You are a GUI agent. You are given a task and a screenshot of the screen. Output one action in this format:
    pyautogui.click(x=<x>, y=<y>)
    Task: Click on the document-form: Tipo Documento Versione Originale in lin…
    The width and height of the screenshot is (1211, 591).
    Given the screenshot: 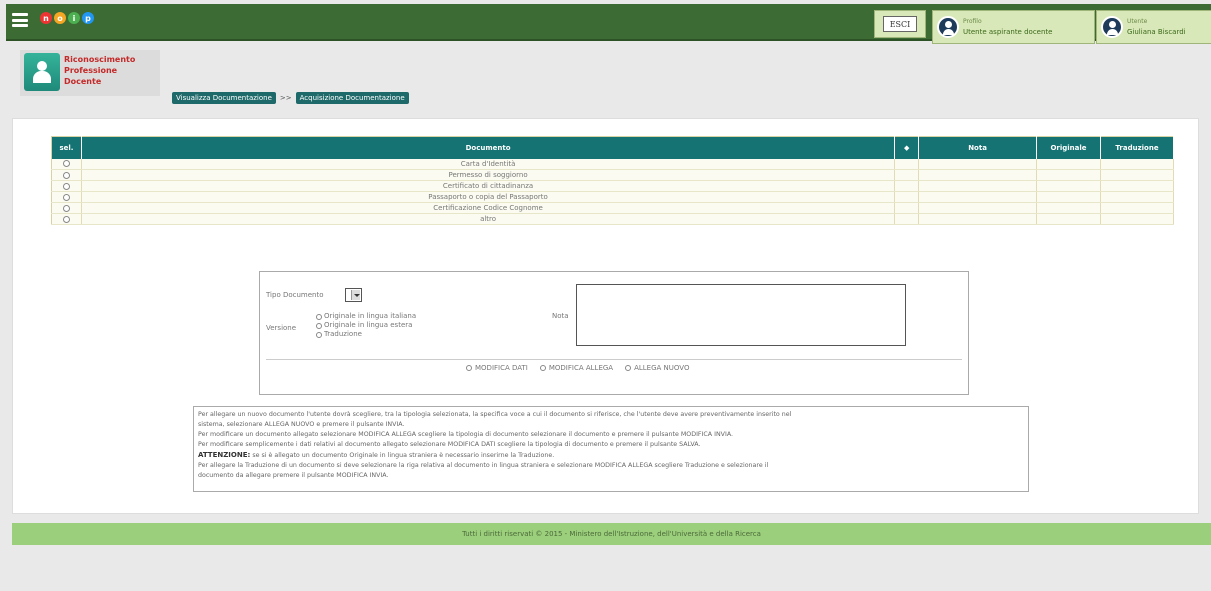 What is the action you would take?
    pyautogui.click(x=614, y=333)
    